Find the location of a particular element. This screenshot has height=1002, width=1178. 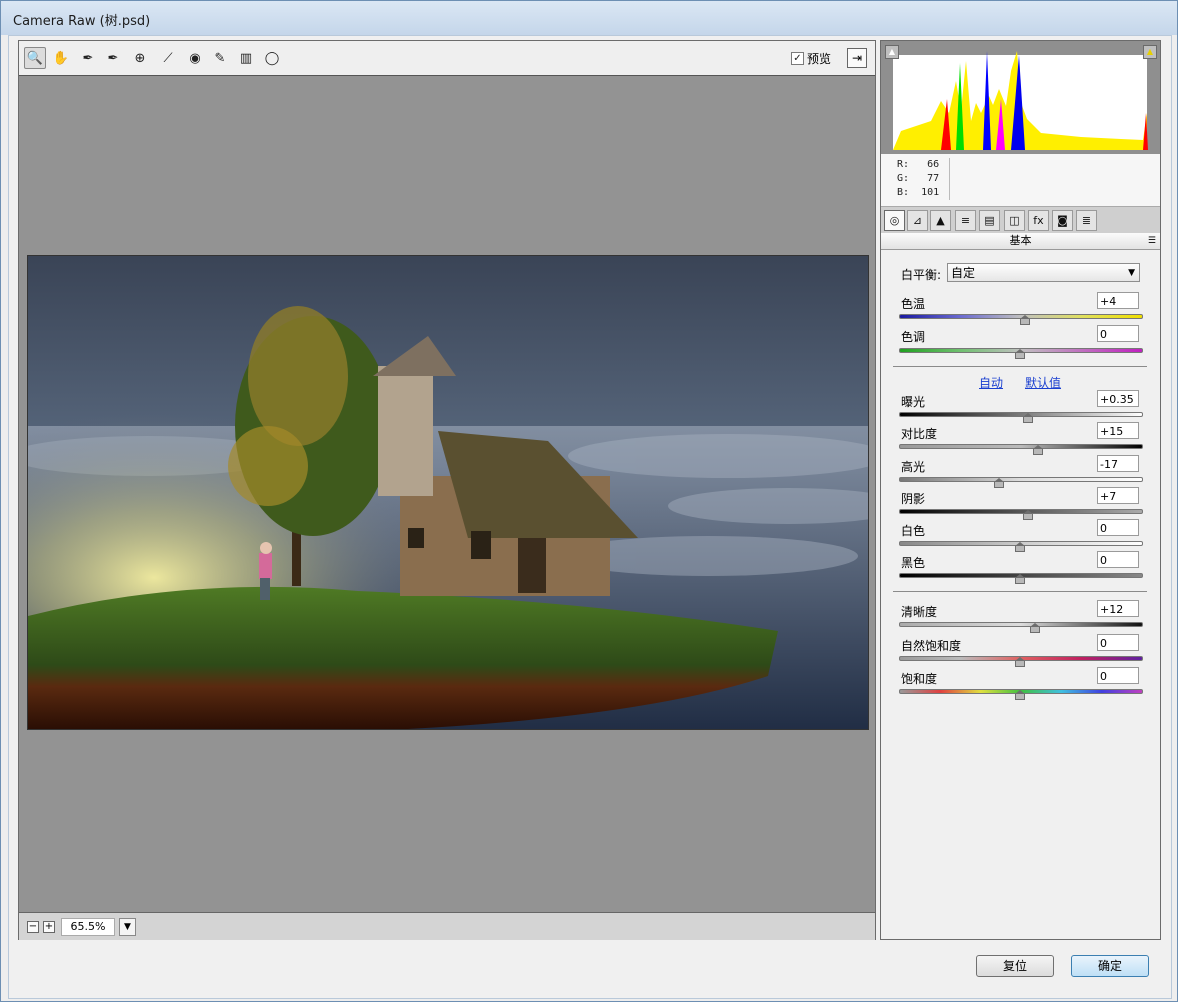

window-title: Camera Raw (树.psd) is located at coordinates (82, 21).